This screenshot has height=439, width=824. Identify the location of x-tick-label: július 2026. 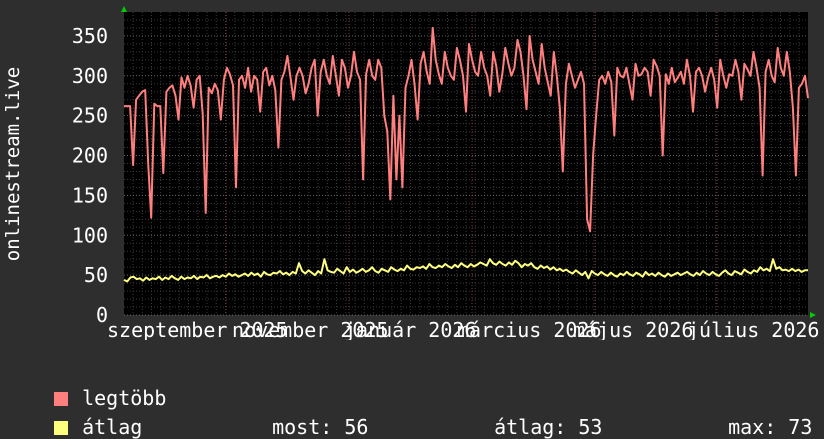
(753, 329).